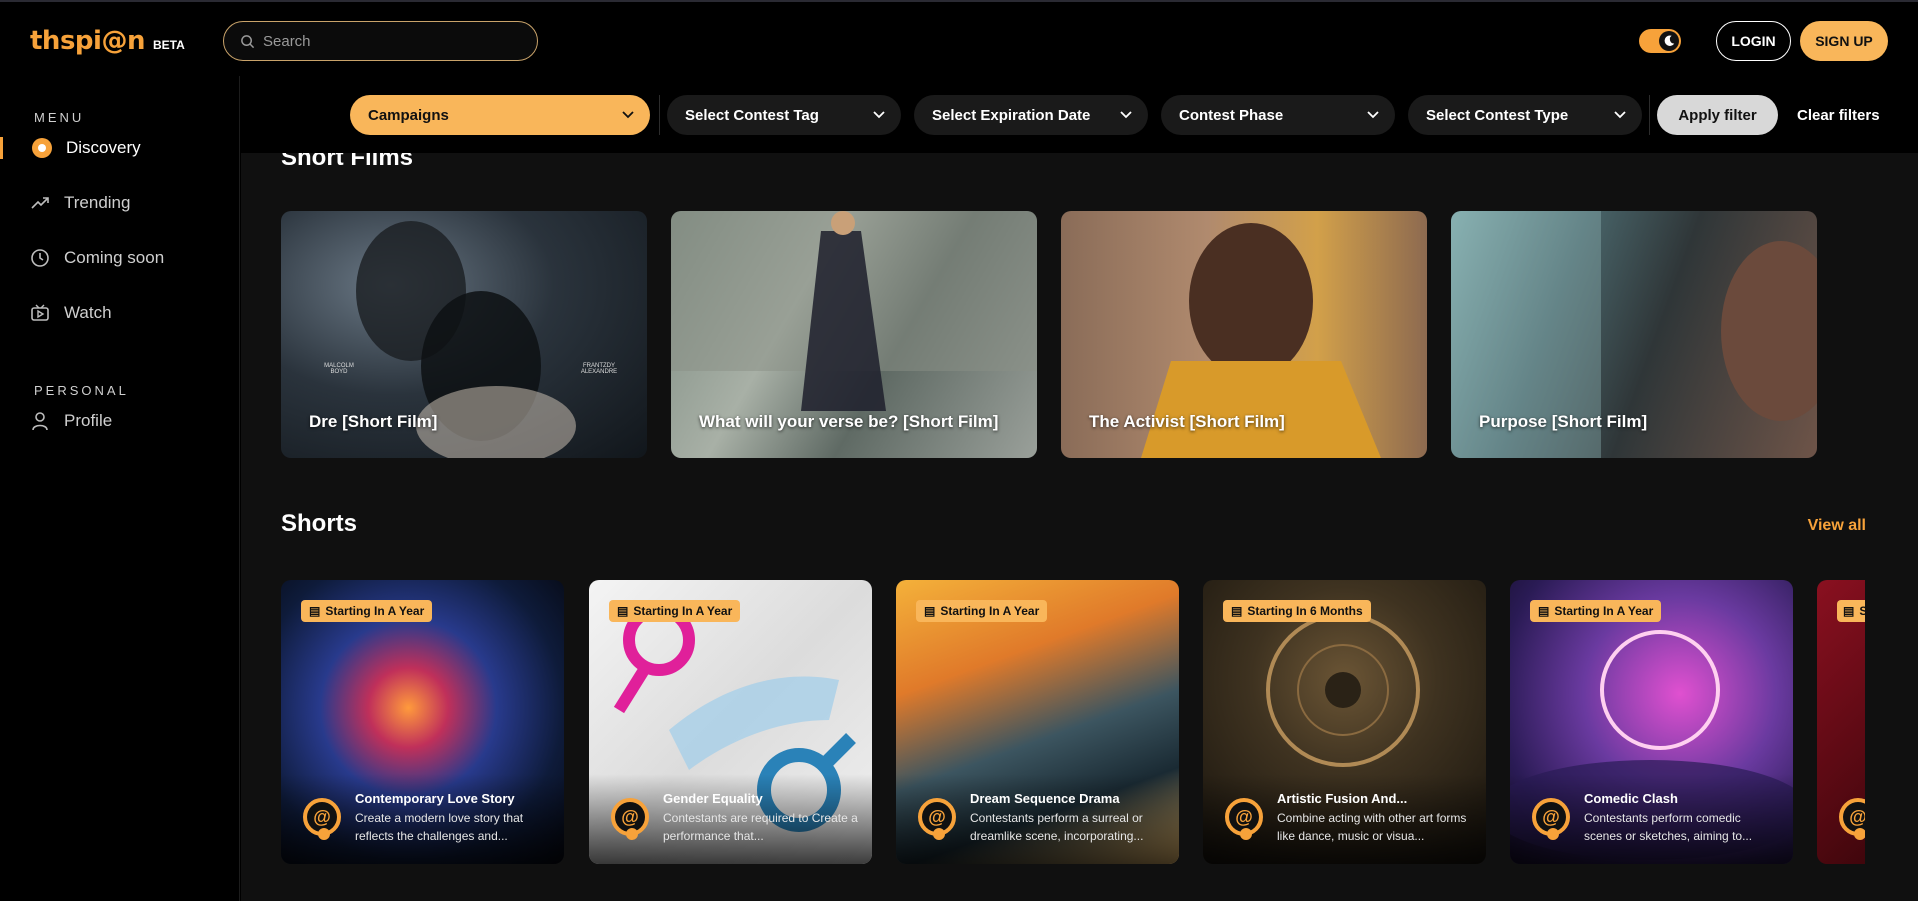 Image resolution: width=1918 pixels, height=901 pixels. I want to click on beta-badge: BETA, so click(168, 45).